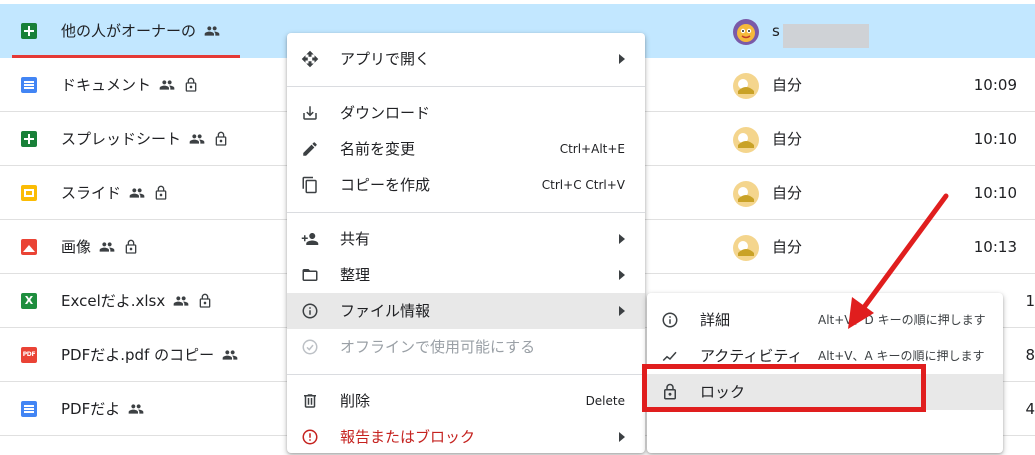 This screenshot has height=455, width=1035. I want to click on file-name: スプレッドシート, so click(121, 139).